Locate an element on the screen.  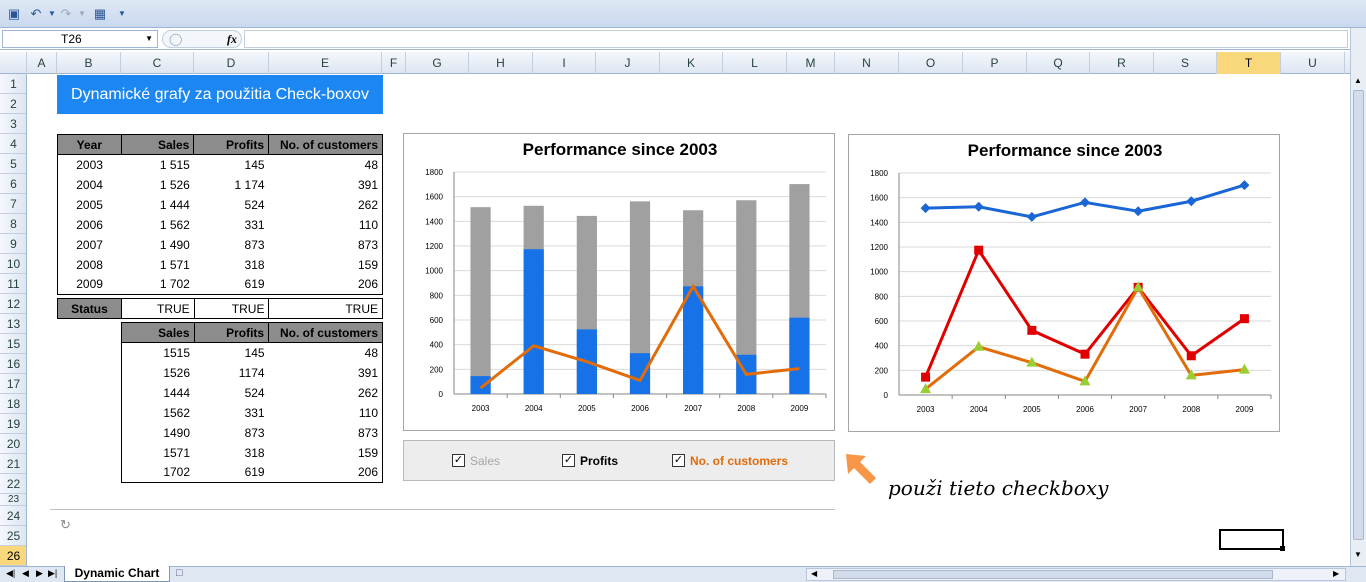
data-table-cell: 873 is located at coordinates (325, 244).